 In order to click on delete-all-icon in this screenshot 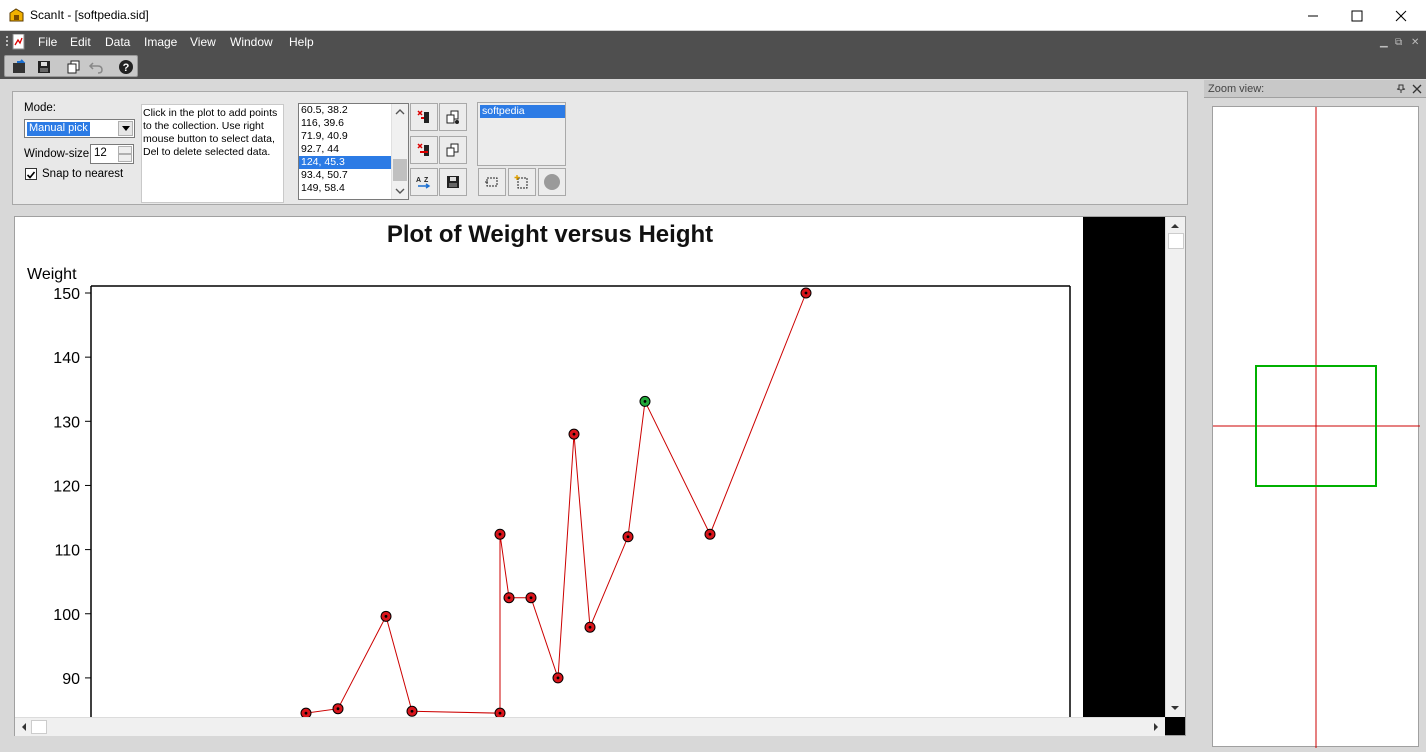, I will do `click(423, 149)`.